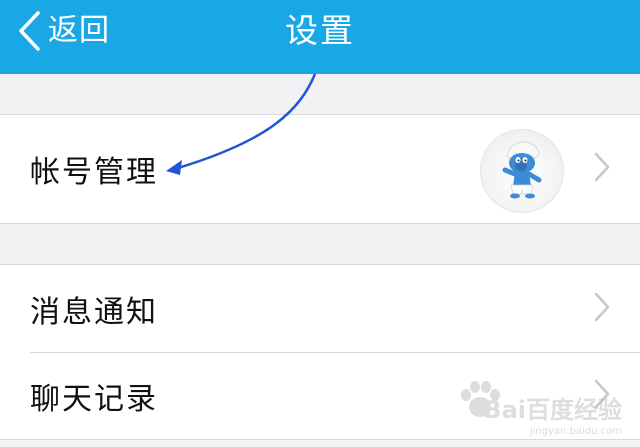  Describe the element at coordinates (320, 30) in the screenshot. I see `page-title: 设置` at that location.